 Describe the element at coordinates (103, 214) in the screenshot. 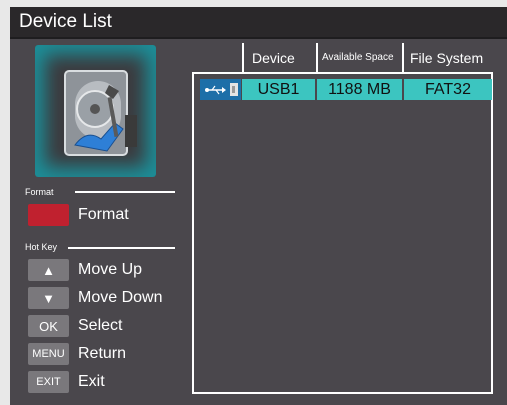

I see `format-action-label: Format` at that location.